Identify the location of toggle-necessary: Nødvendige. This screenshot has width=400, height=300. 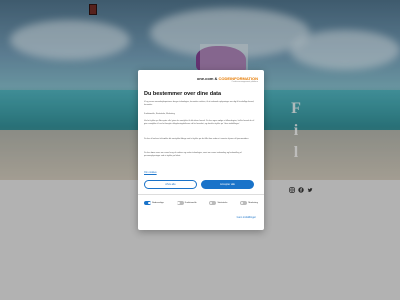
(154, 203).